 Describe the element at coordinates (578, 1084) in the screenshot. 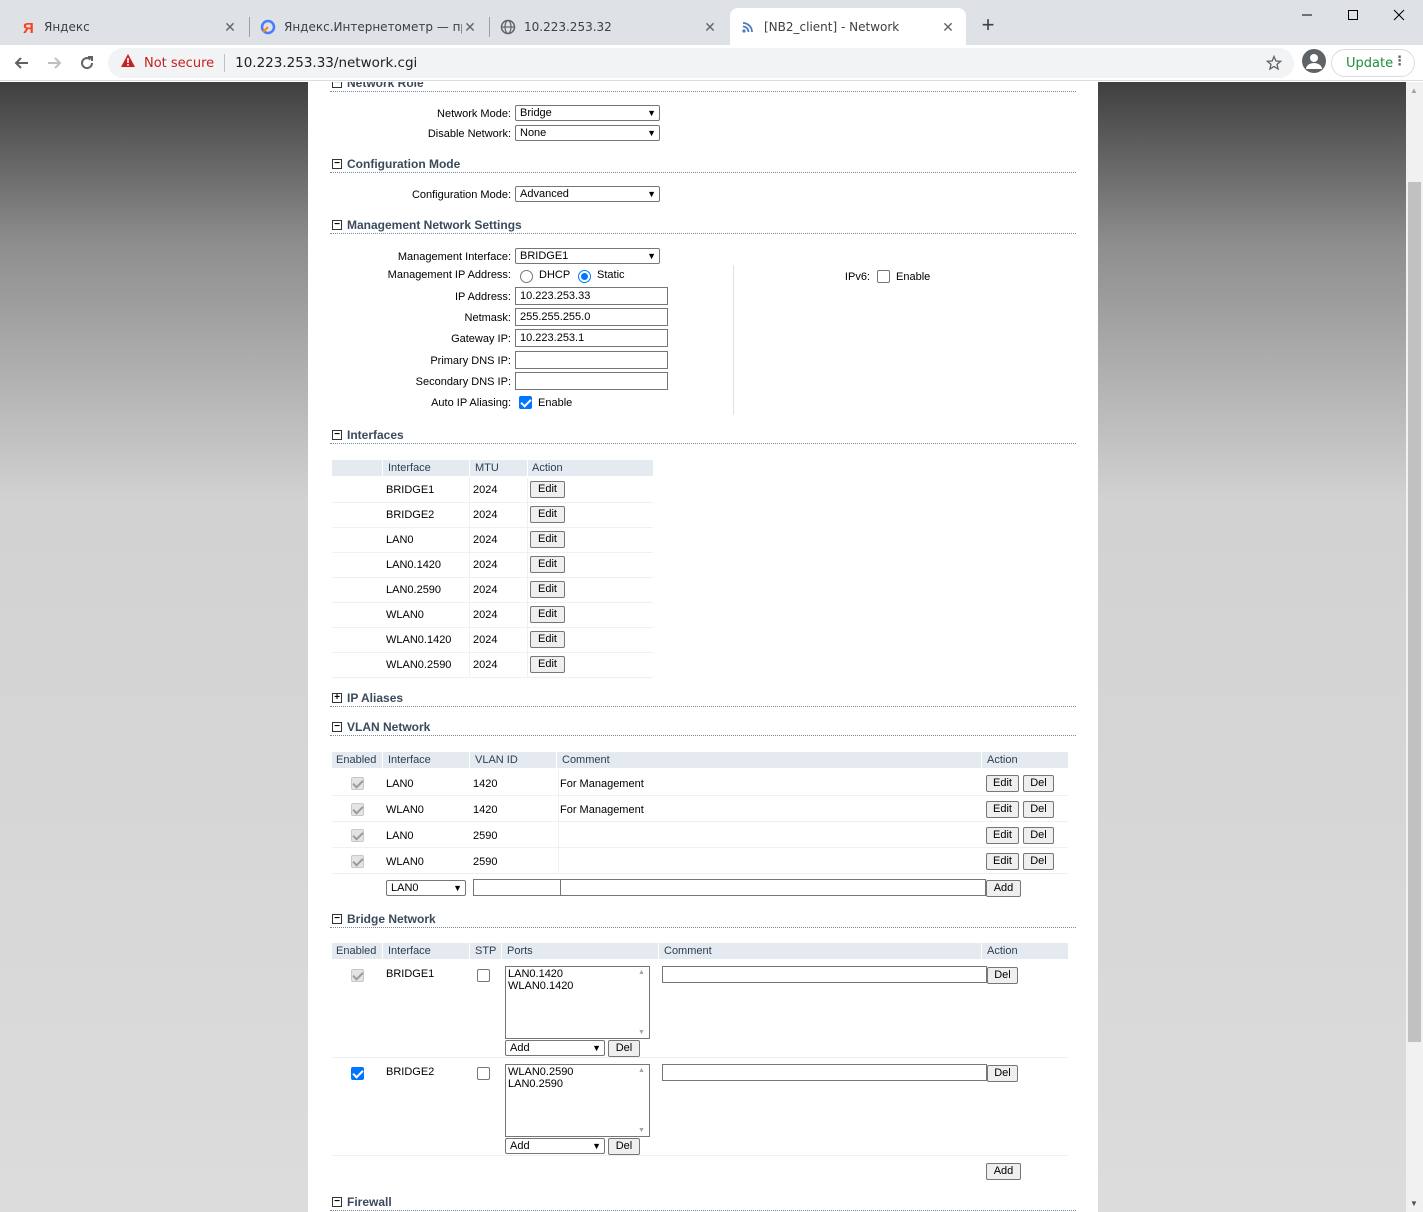

I see `port-item: LAN0.2590` at that location.